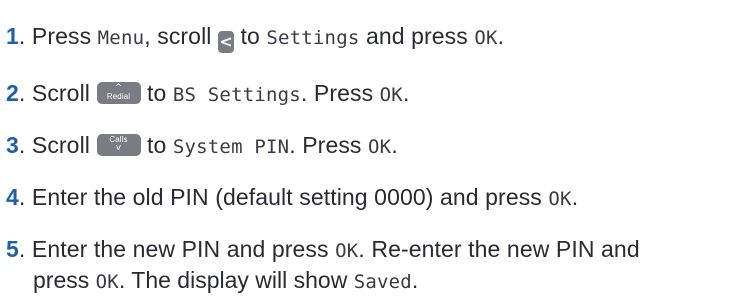 Image resolution: width=731 pixels, height=302 pixels. I want to click on key-label: Redial, so click(118, 96).